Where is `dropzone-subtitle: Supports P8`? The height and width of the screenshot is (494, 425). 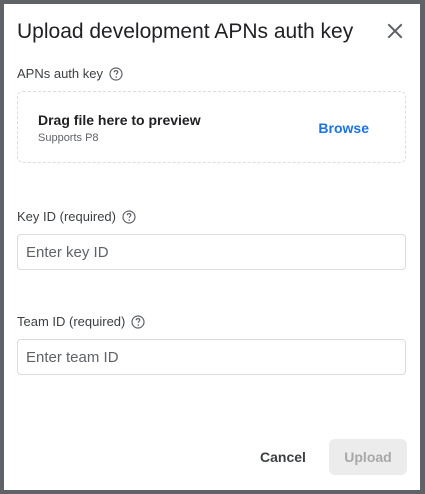 dropzone-subtitle: Supports P8 is located at coordinates (68, 138).